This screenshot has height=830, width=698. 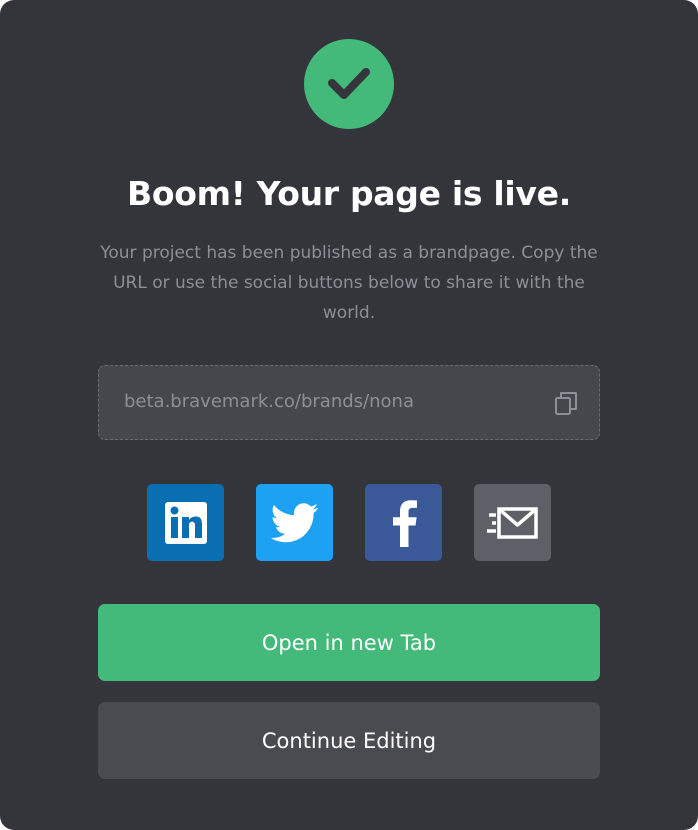 I want to click on share-linkedin-button, so click(x=185, y=522).